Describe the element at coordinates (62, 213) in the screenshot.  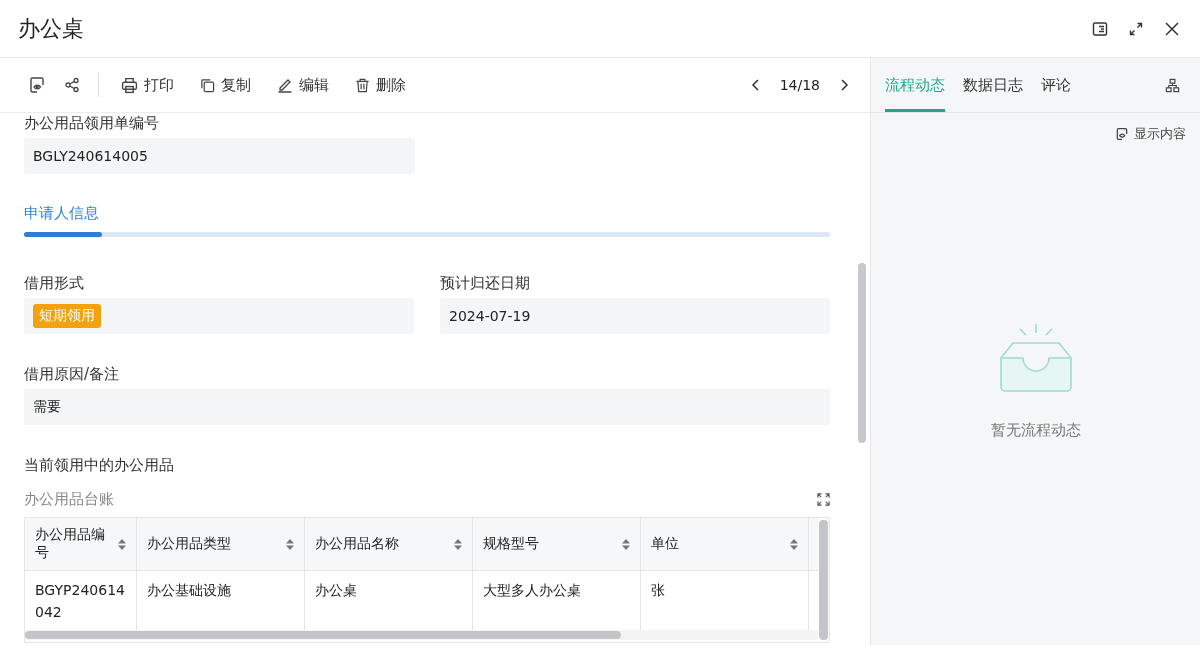
I see `section-title: 申请人信息` at that location.